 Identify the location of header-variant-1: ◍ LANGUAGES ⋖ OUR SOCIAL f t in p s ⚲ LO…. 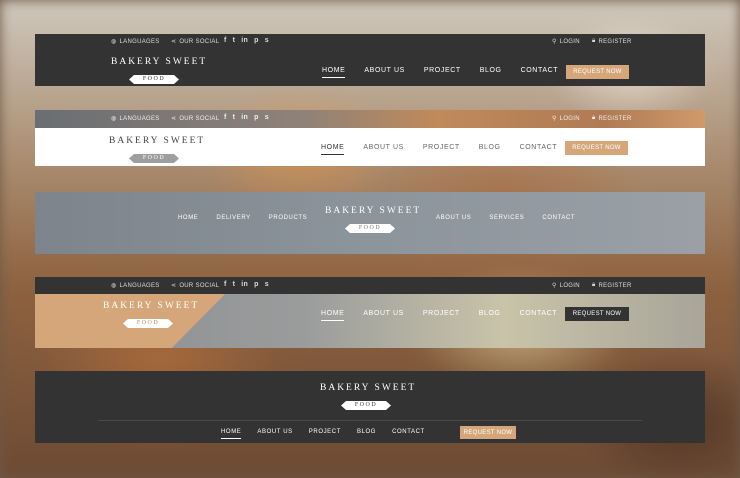
(370, 60).